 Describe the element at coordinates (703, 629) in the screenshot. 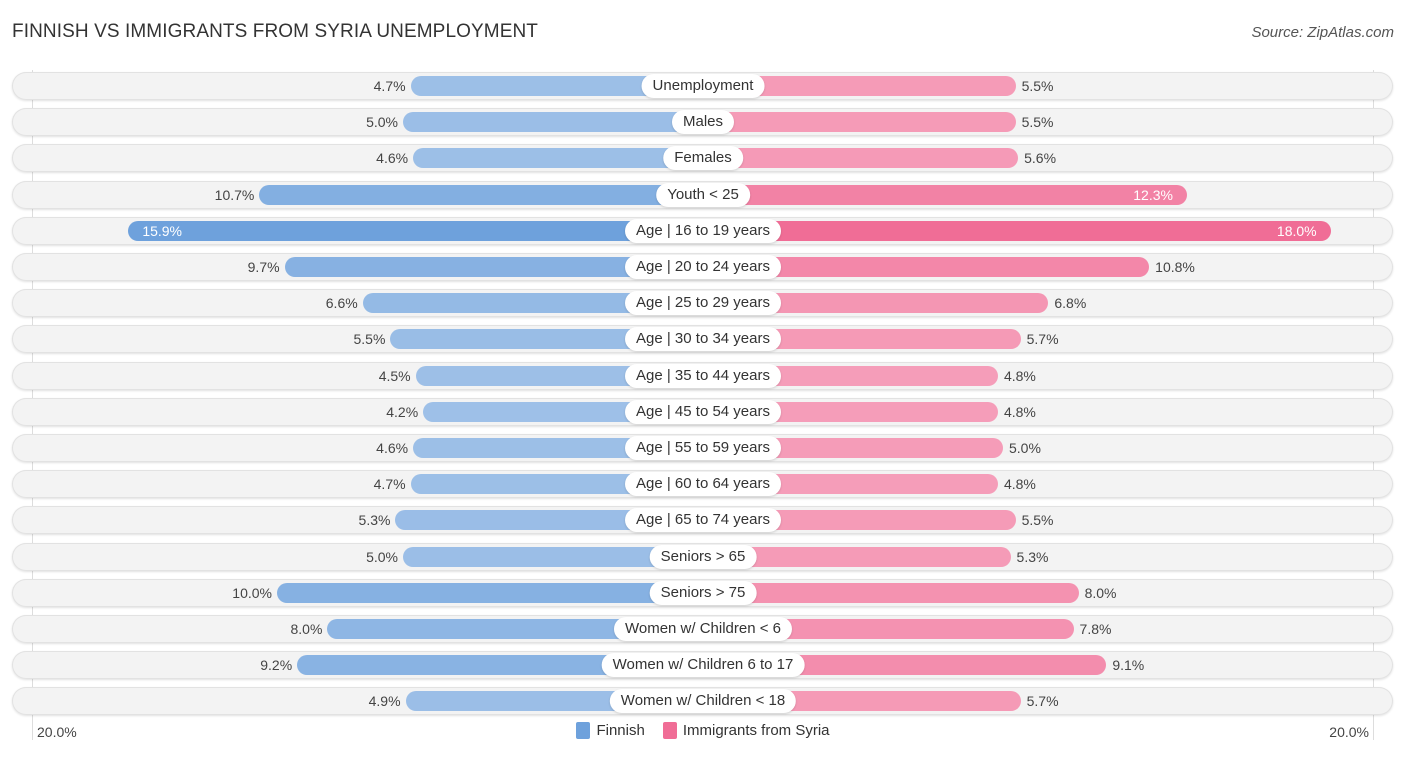

I see `category-label: Women w/ Children < 6` at that location.